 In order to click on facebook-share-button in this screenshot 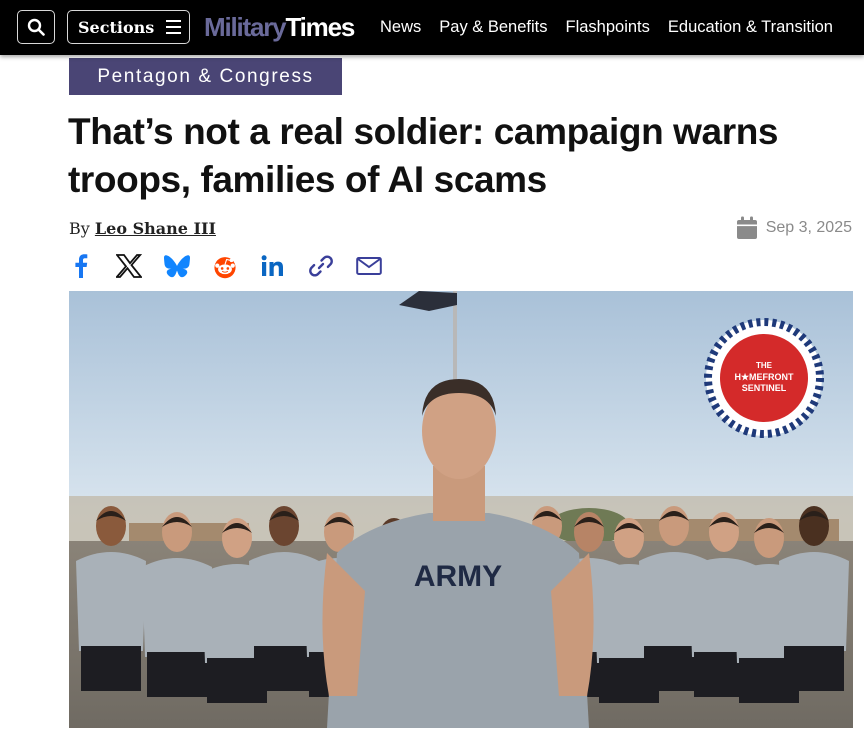, I will do `click(81, 266)`.